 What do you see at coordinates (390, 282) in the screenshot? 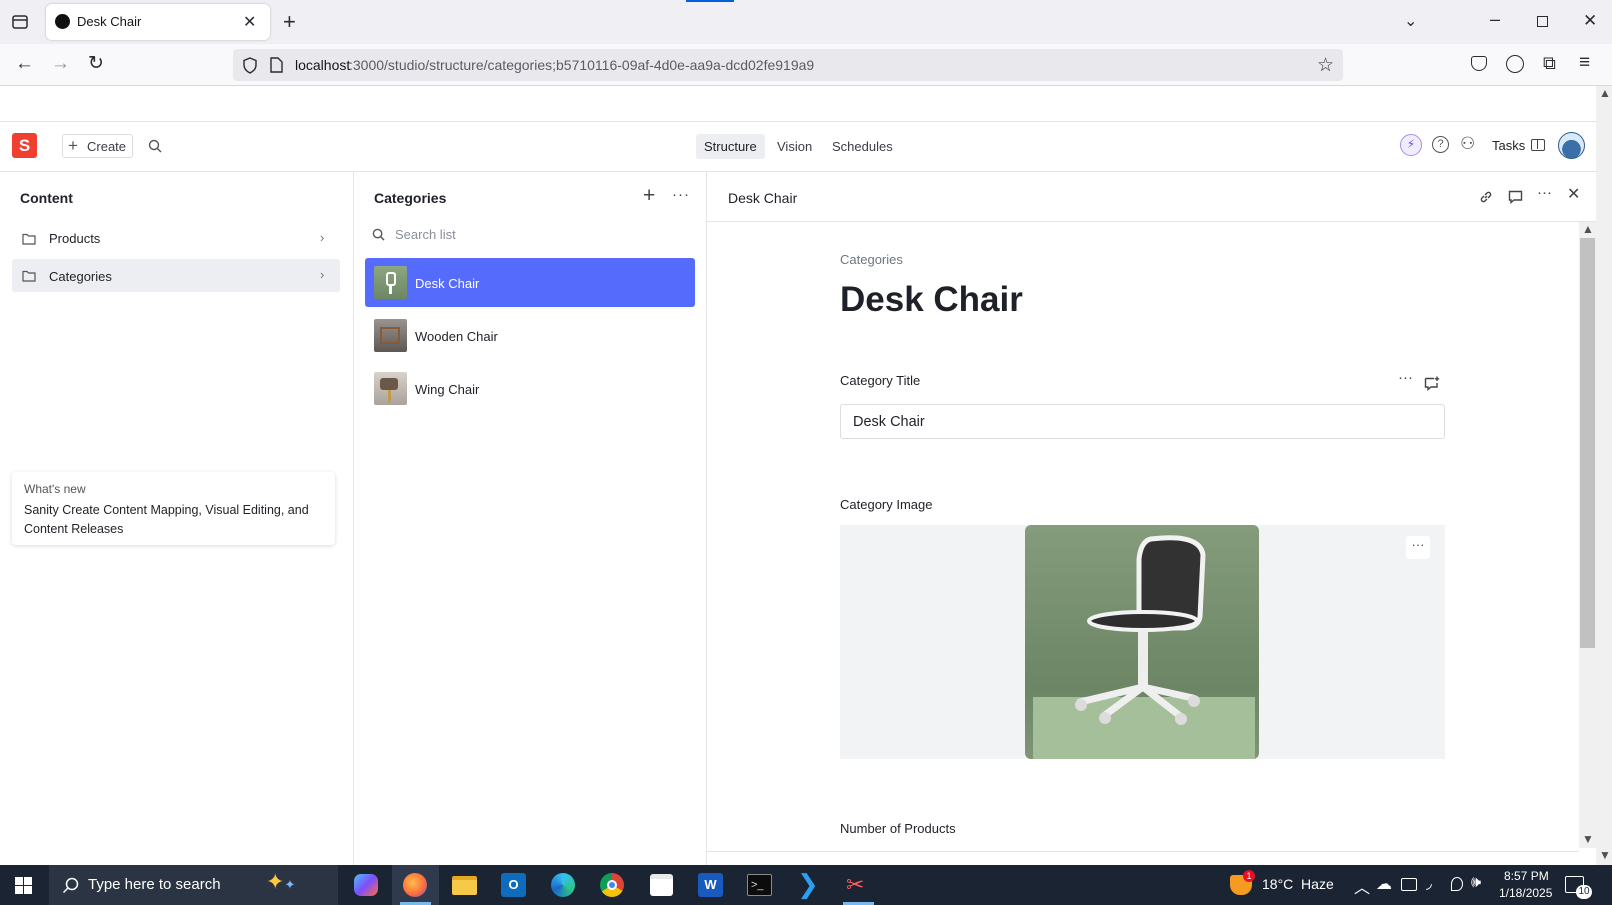
I see `desk-chair-thumbnail` at bounding box center [390, 282].